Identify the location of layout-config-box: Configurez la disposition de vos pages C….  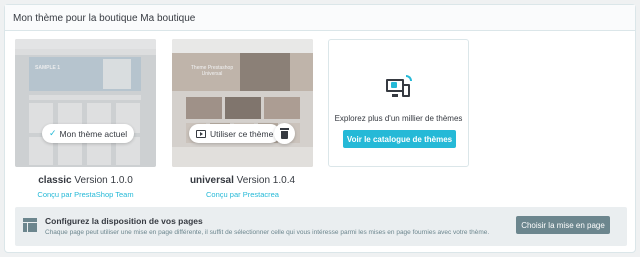
(321, 226).